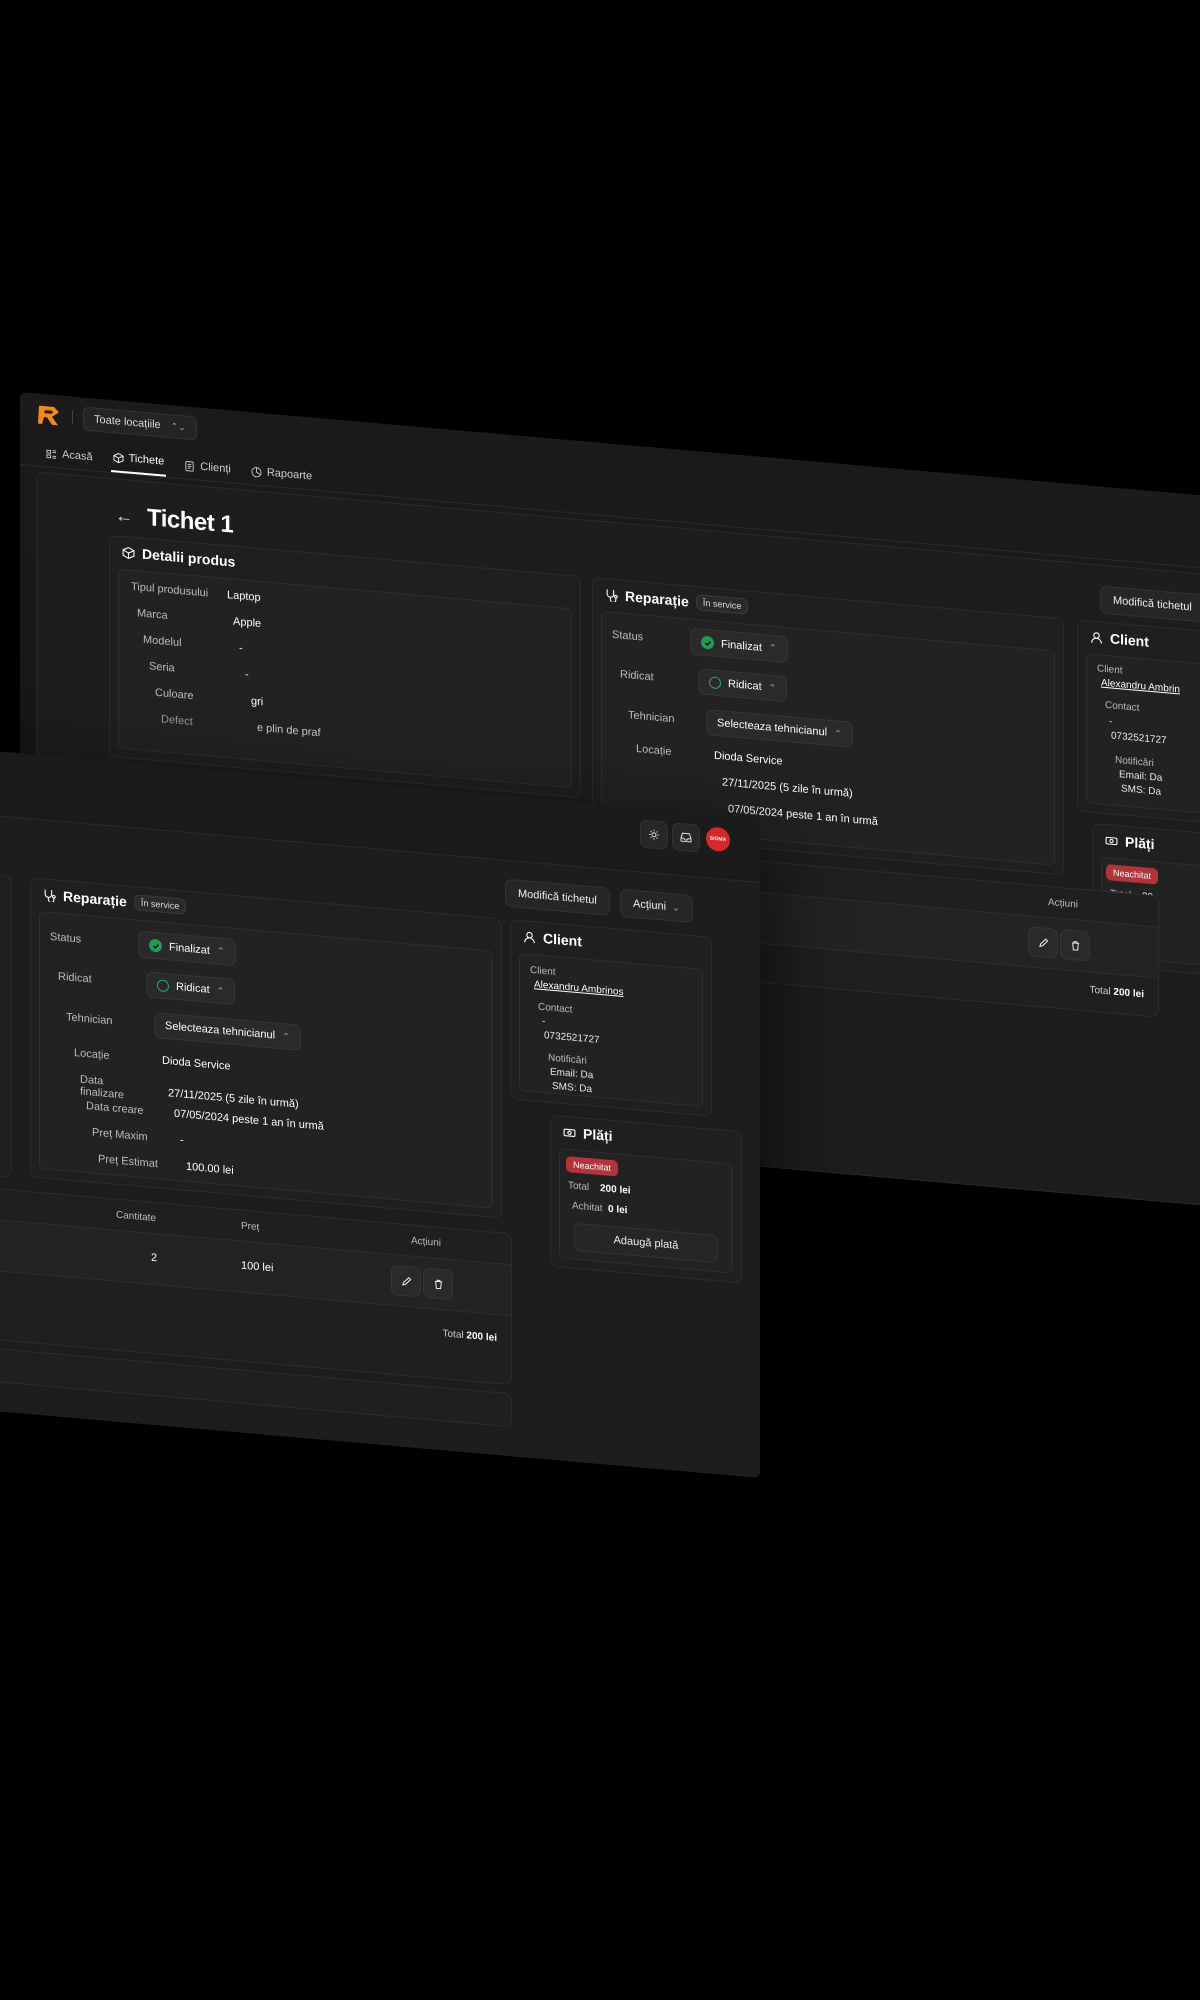  I want to click on location-select: Toate locațiile ⌃⌄, so click(140, 423).